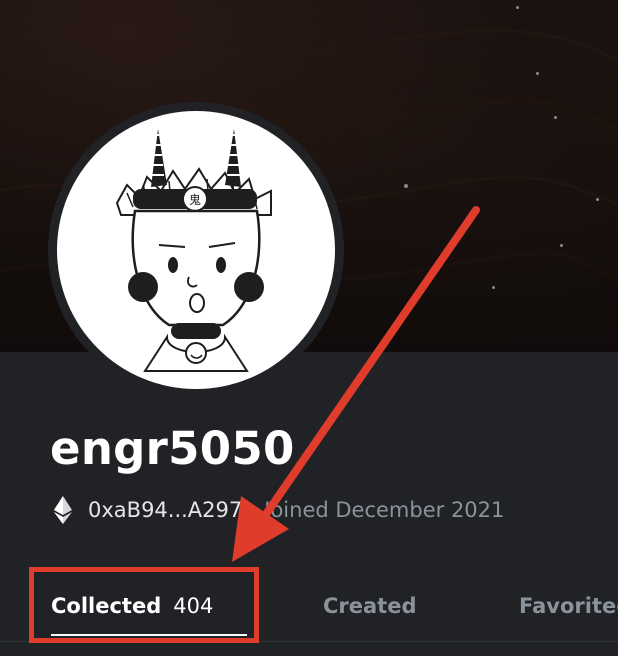 The image size is (618, 656). Describe the element at coordinates (165, 510) in the screenshot. I see `wallet-address: 0xaB94...A297` at that location.